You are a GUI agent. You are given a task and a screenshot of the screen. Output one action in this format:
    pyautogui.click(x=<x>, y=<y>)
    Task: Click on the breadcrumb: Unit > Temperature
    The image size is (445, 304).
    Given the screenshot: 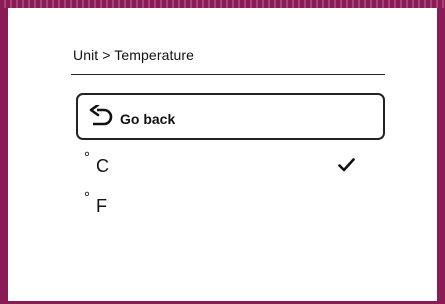 What is the action you would take?
    pyautogui.click(x=133, y=55)
    